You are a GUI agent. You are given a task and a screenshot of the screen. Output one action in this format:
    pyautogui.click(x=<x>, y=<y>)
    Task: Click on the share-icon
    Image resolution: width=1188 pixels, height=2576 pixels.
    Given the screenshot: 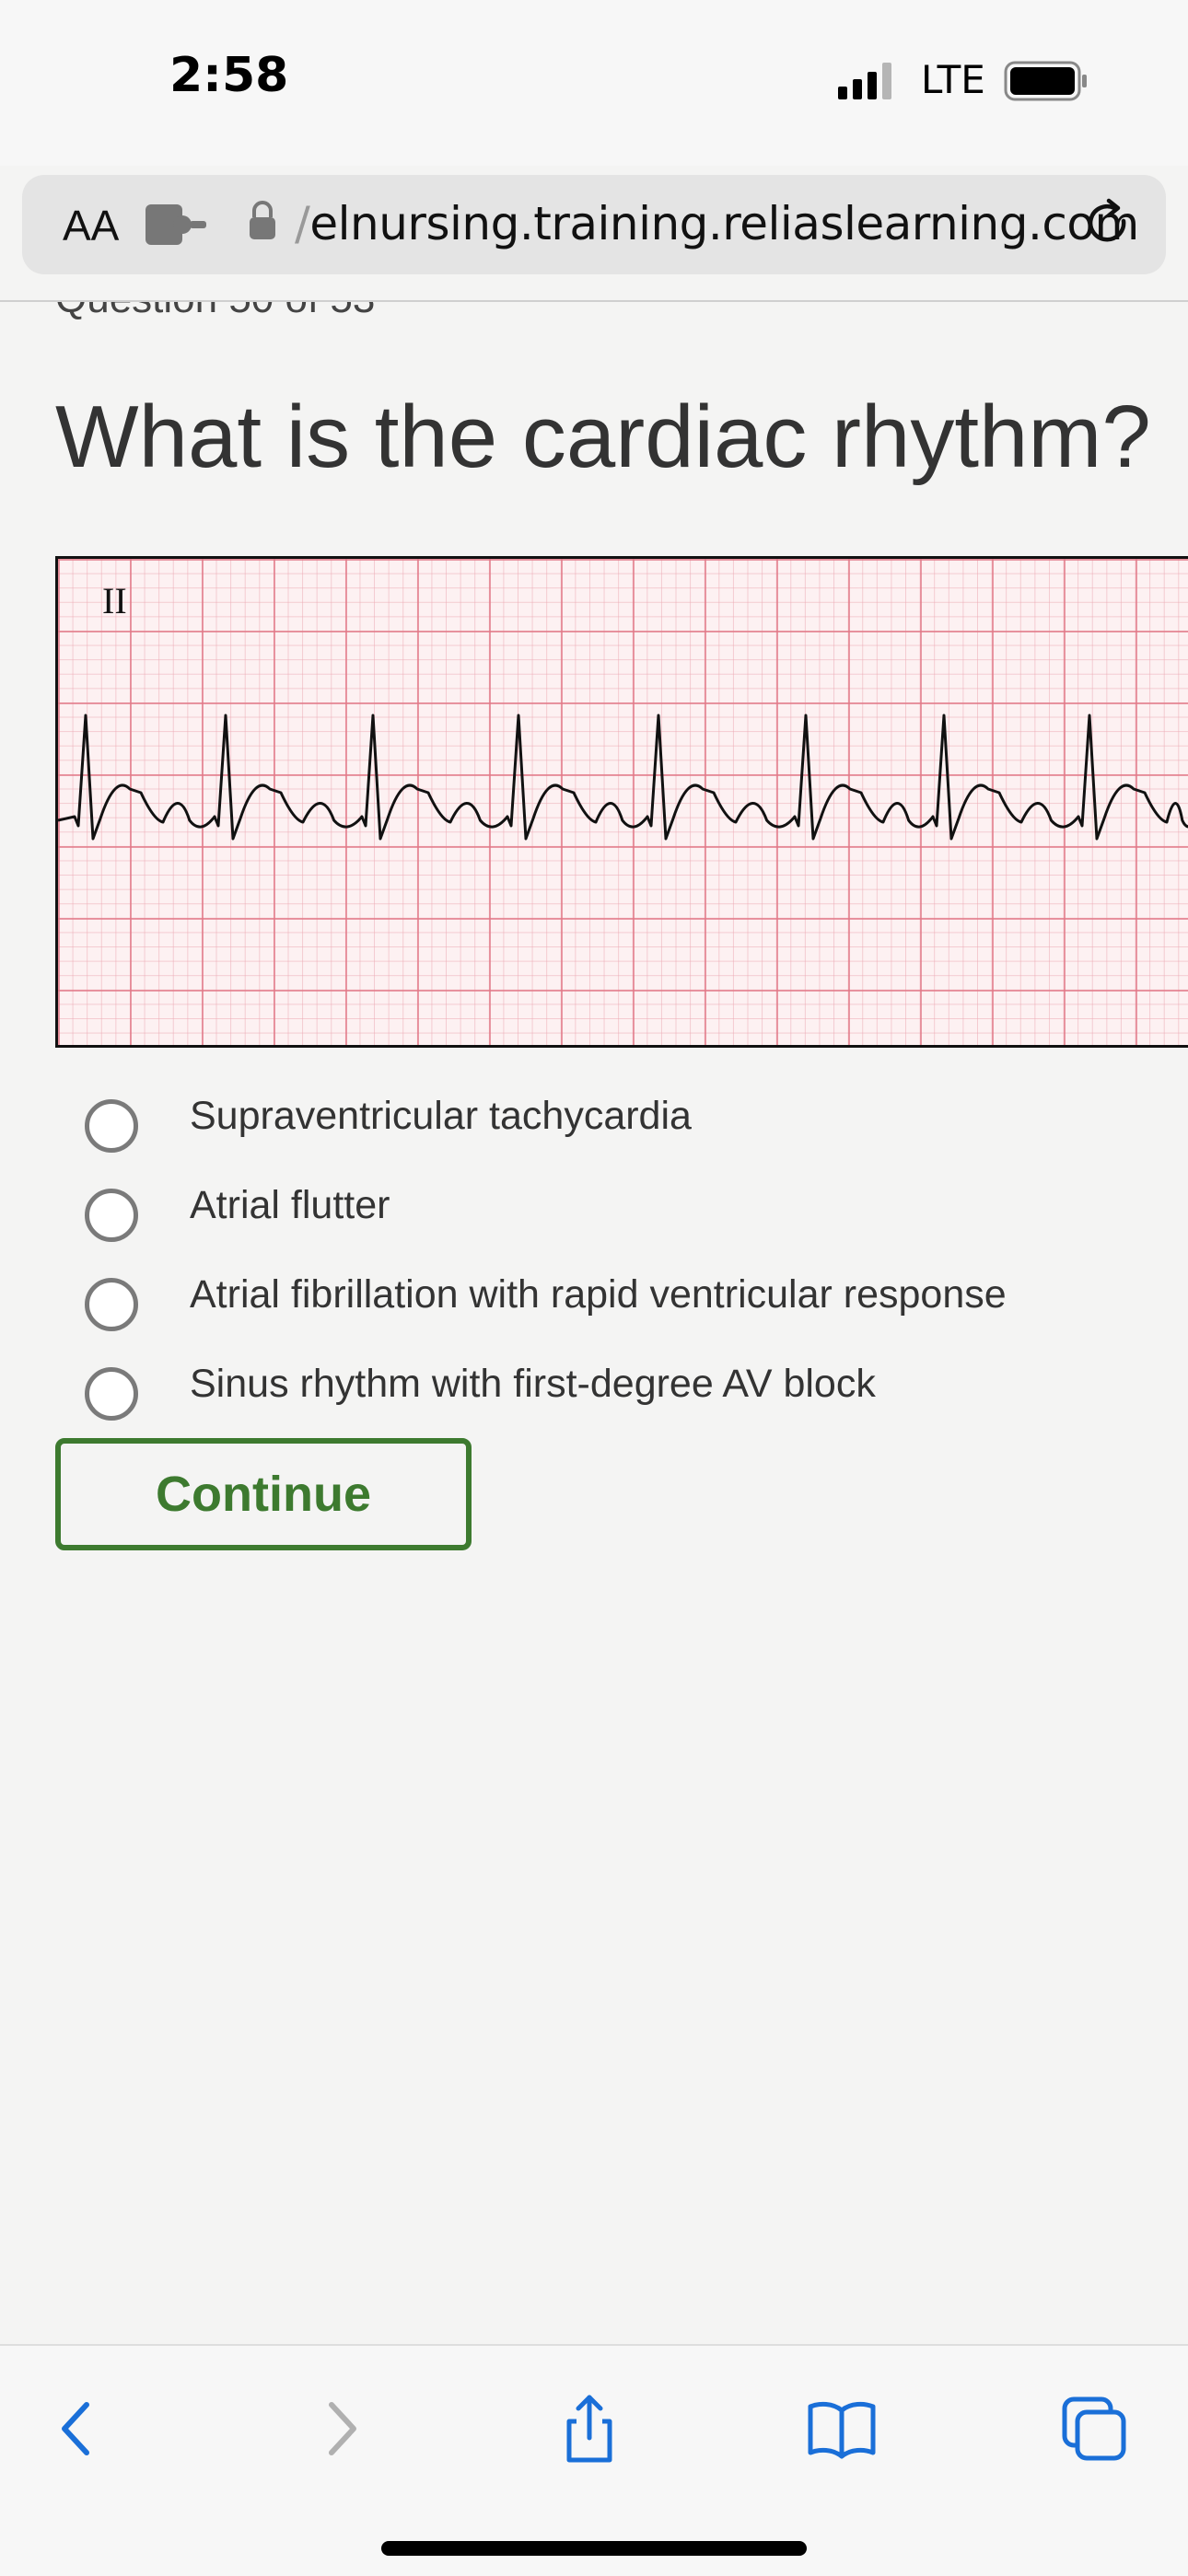 What is the action you would take?
    pyautogui.click(x=589, y=2429)
    